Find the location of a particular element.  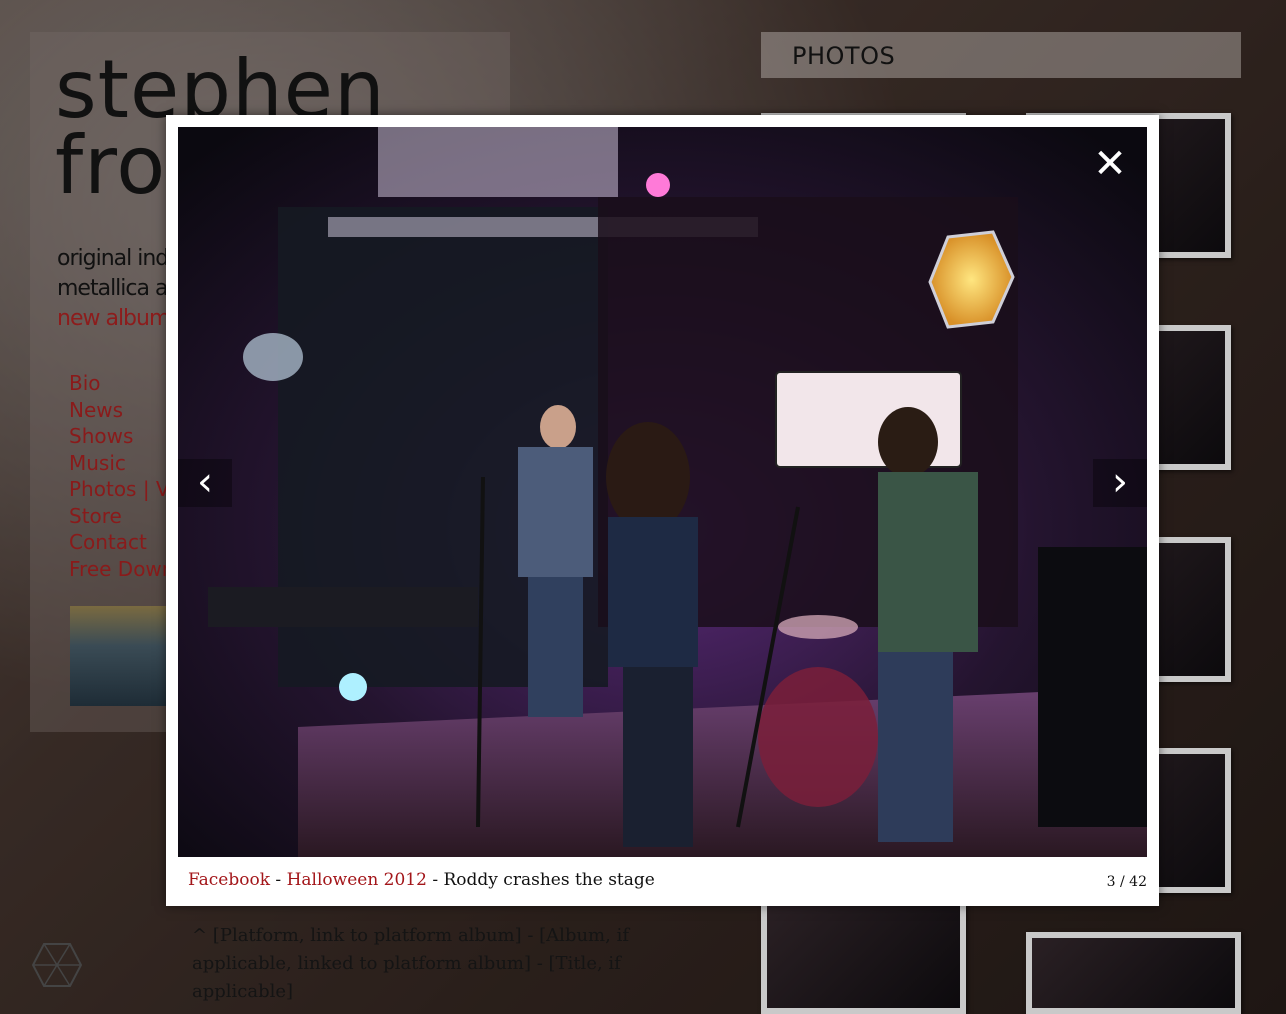

chevron-left-icon: ‹ is located at coordinates (205, 482).